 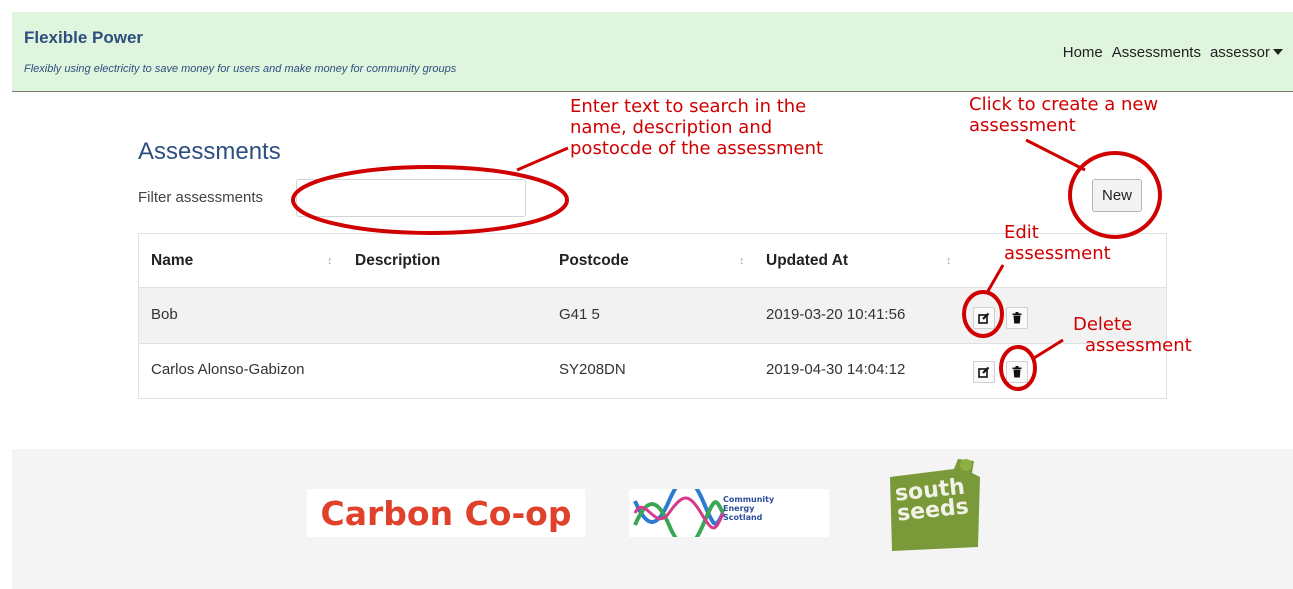 I want to click on annotation-line: name, description and, so click(x=671, y=127).